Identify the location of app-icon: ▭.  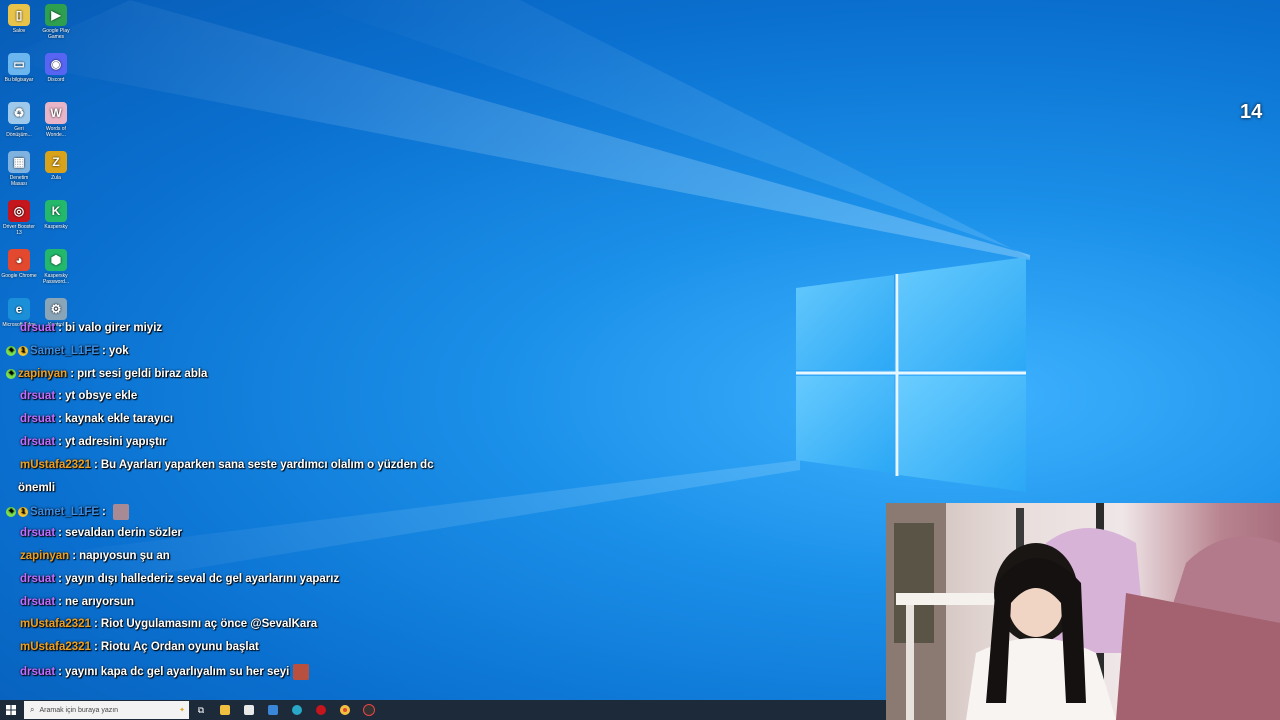
(19, 64).